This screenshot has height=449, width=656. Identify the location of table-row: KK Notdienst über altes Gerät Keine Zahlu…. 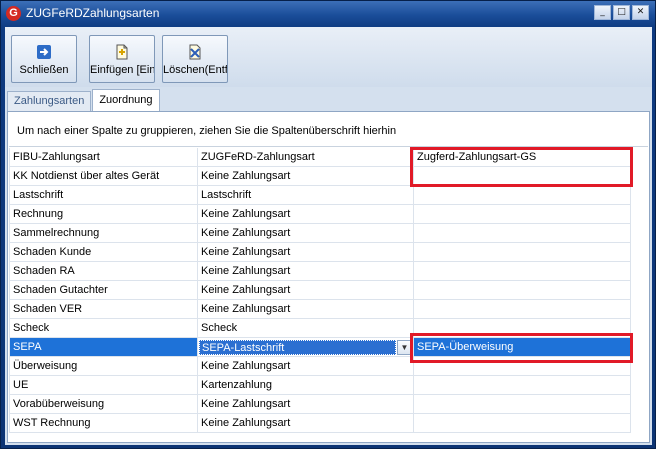
(320, 176).